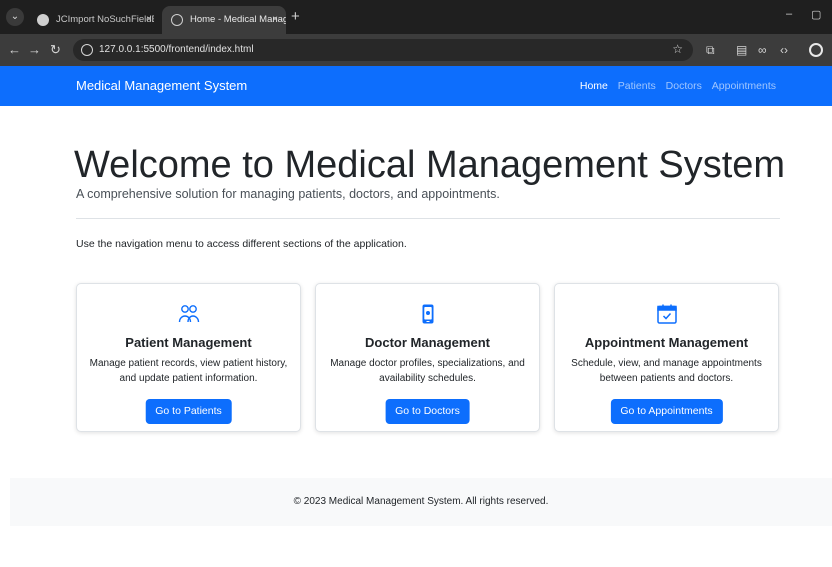 Image resolution: width=832 pixels, height=567 pixels. What do you see at coordinates (295, 17) in the screenshot?
I see `new-tab-button: +` at bounding box center [295, 17].